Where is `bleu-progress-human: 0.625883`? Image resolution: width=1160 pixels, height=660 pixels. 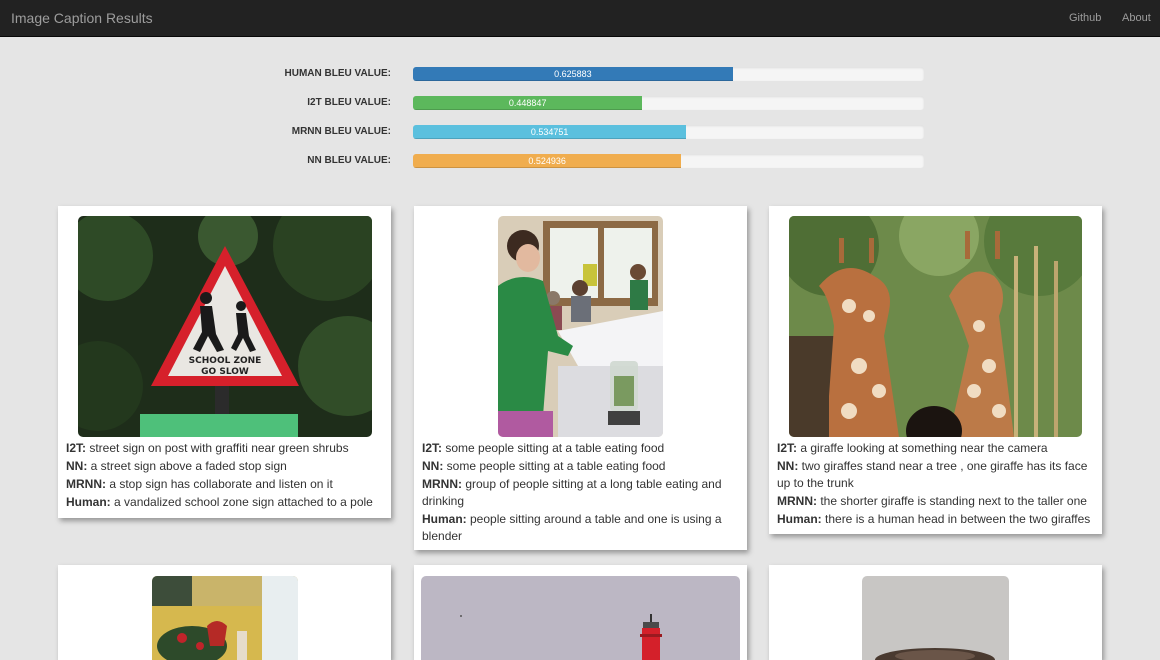
bleu-progress-human: 0.625883 is located at coordinates (668, 74).